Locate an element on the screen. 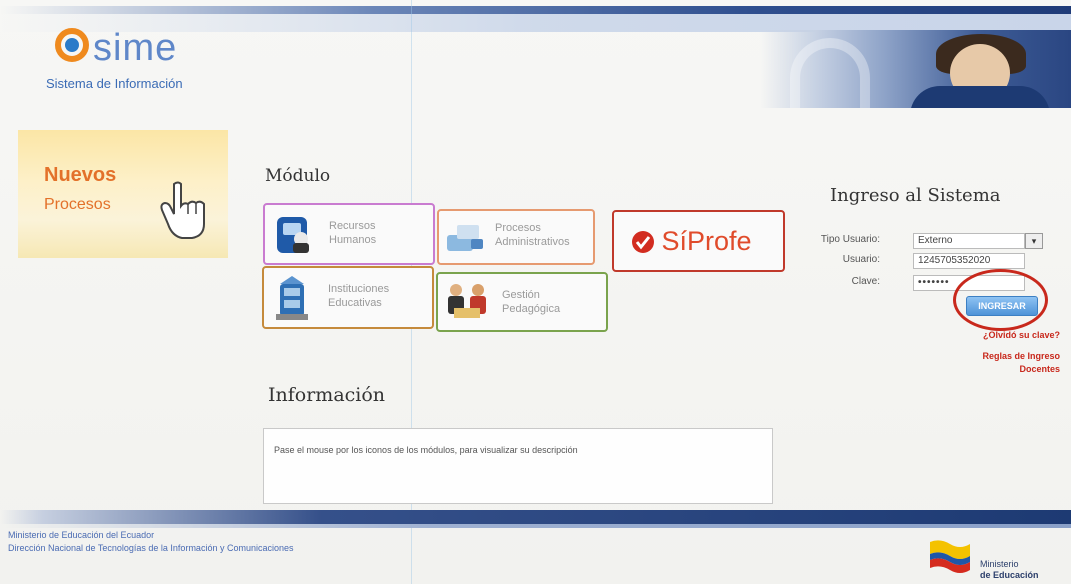 Image resolution: width=1071 pixels, height=584 pixels. informacion-title: Información is located at coordinates (327, 395).